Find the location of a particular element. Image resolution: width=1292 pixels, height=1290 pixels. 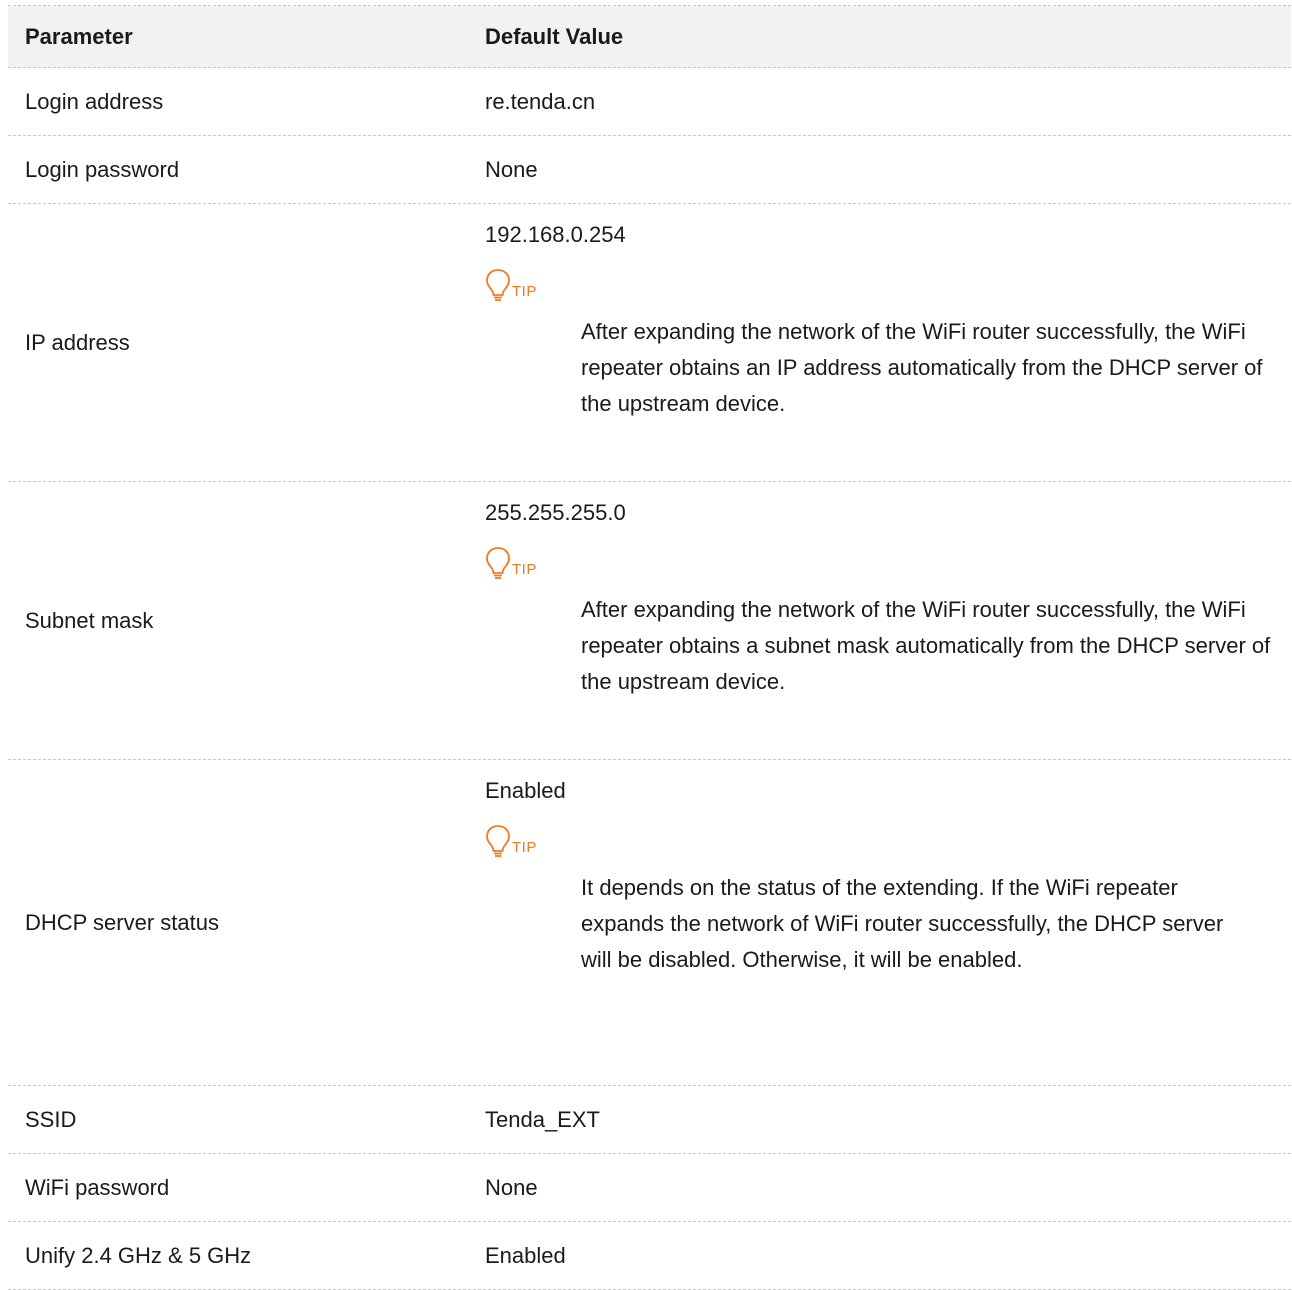

header-parameter: Parameter is located at coordinates (79, 36).